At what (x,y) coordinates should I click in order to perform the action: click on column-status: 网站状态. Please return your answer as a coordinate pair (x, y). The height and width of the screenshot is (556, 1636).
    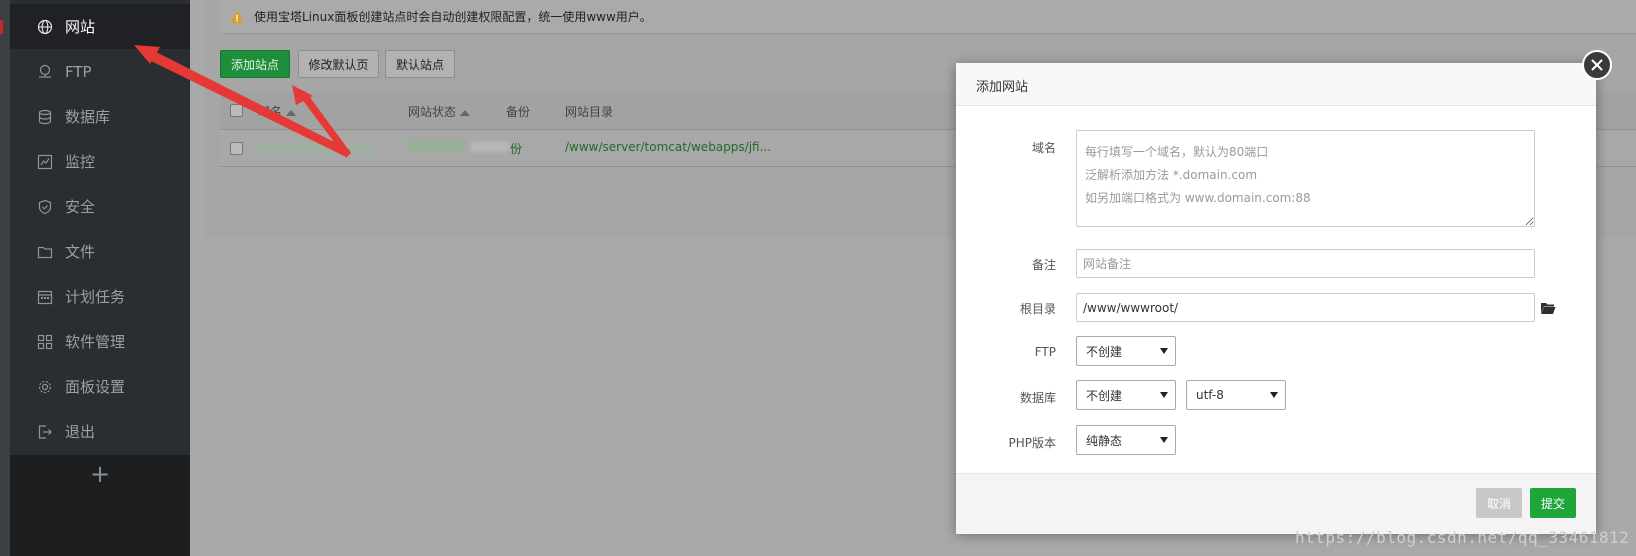
    Looking at the image, I should click on (439, 111).